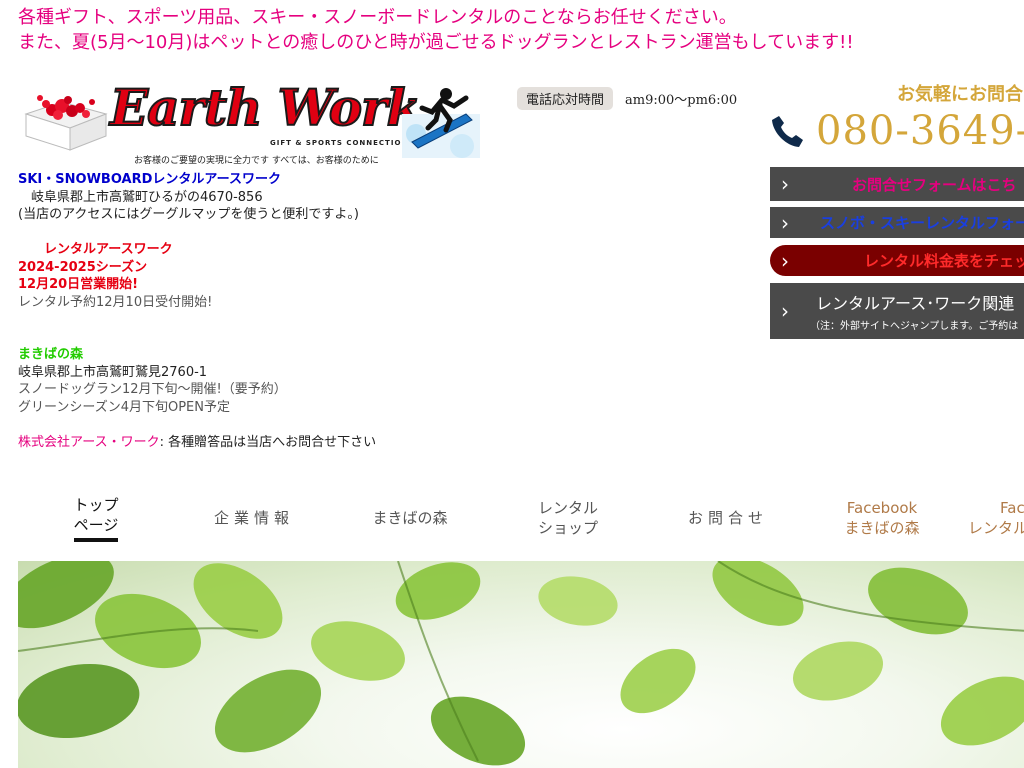 Image resolution: width=1024 pixels, height=768 pixels. What do you see at coordinates (1012, 508) in the screenshot?
I see `nav-facebook-rental-line1: Fac` at bounding box center [1012, 508].